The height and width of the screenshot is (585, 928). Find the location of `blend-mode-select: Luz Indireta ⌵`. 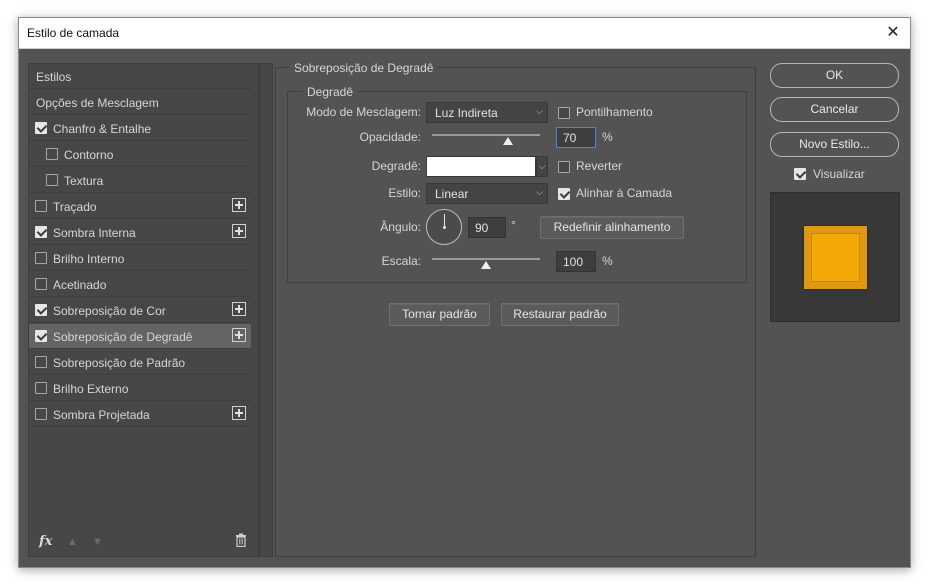

blend-mode-select: Luz Indireta ⌵ is located at coordinates (487, 112).